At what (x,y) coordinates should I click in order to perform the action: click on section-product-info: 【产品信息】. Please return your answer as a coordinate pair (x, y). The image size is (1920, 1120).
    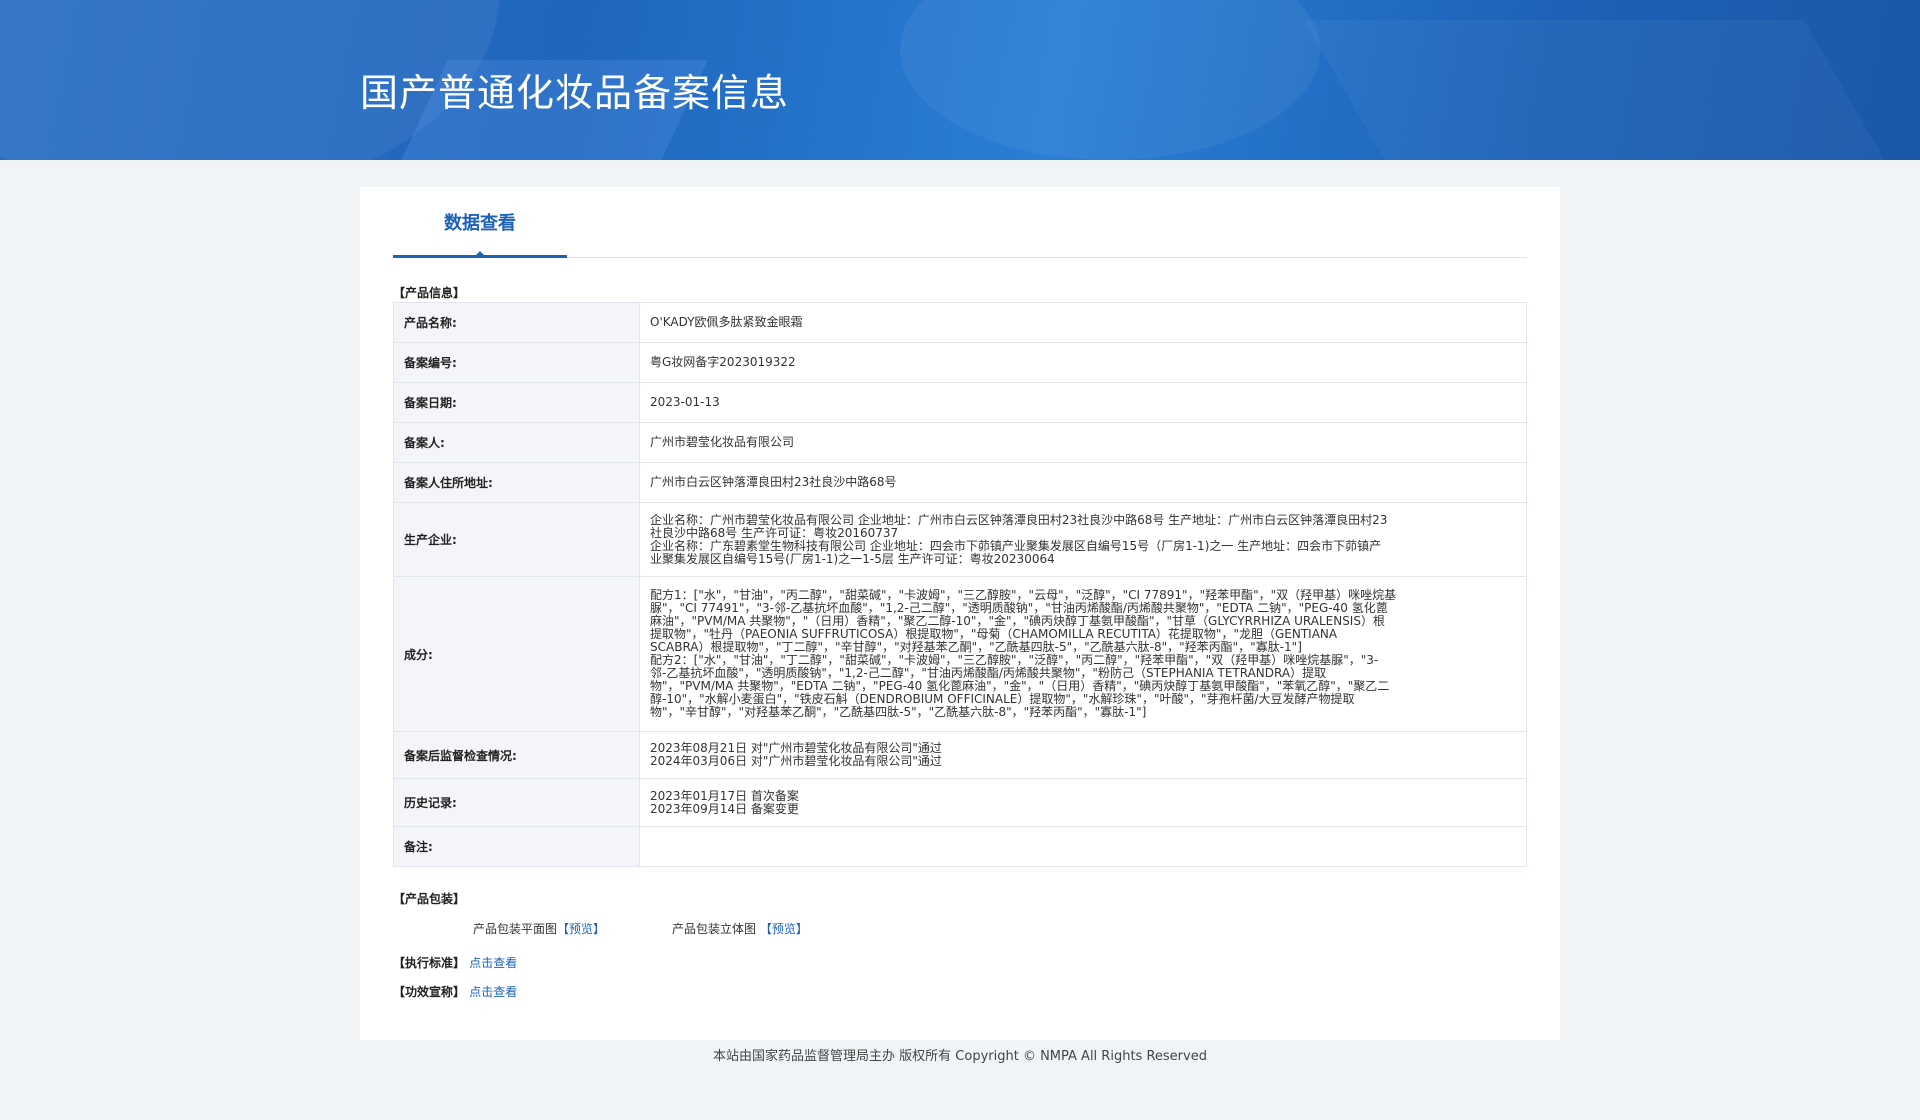
    Looking at the image, I should click on (429, 293).